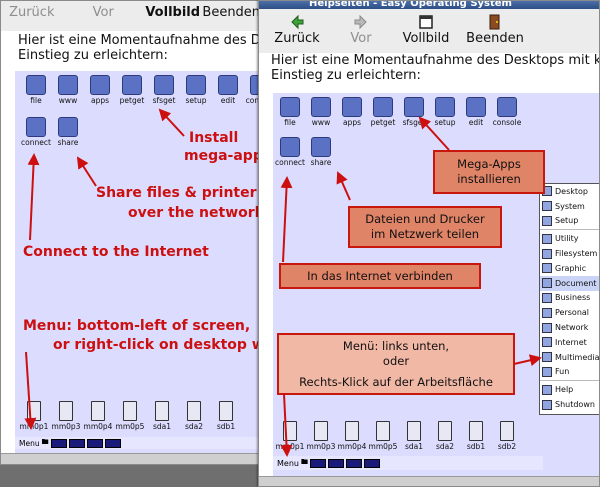  What do you see at coordinates (547, 253) in the screenshot?
I see `filesystem-icon` at bounding box center [547, 253].